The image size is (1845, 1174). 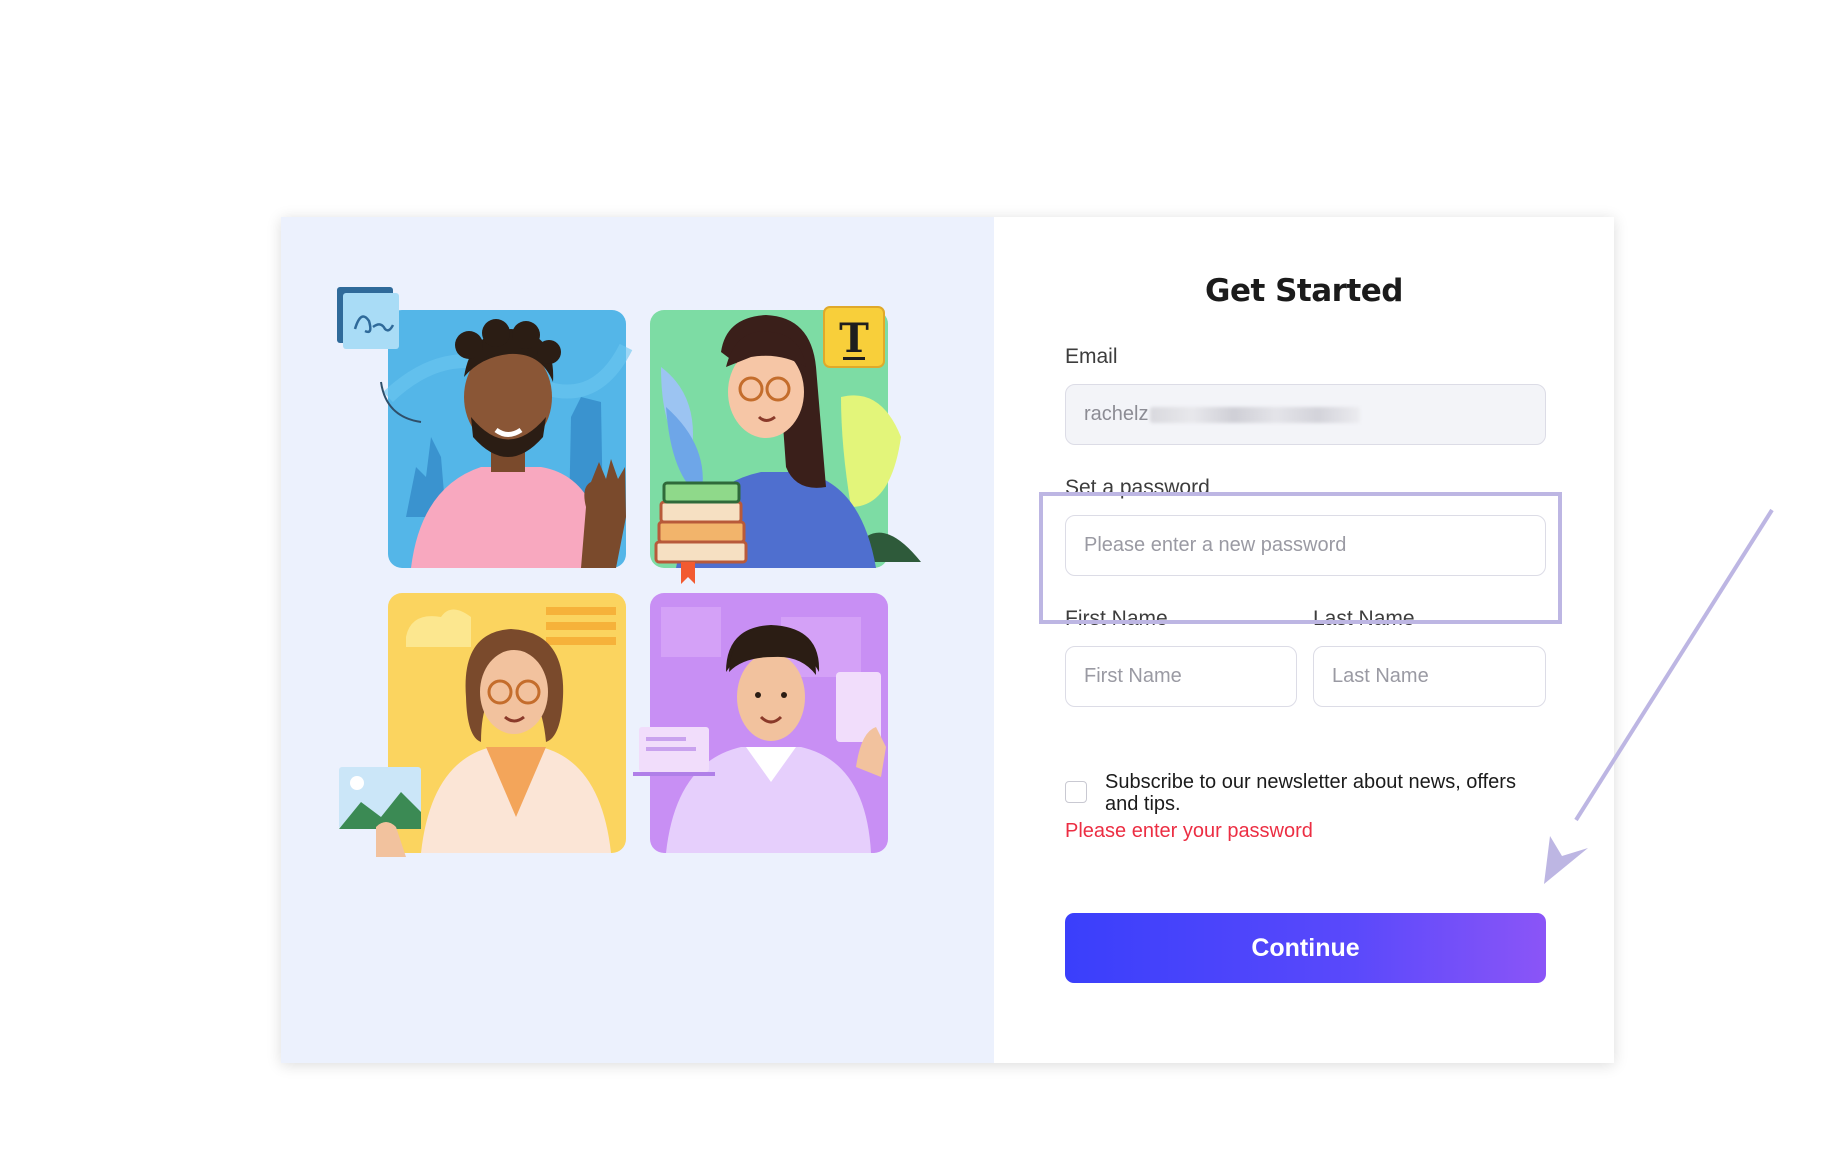 What do you see at coordinates (482, 725) in the screenshot?
I see `tile-woman-photo` at bounding box center [482, 725].